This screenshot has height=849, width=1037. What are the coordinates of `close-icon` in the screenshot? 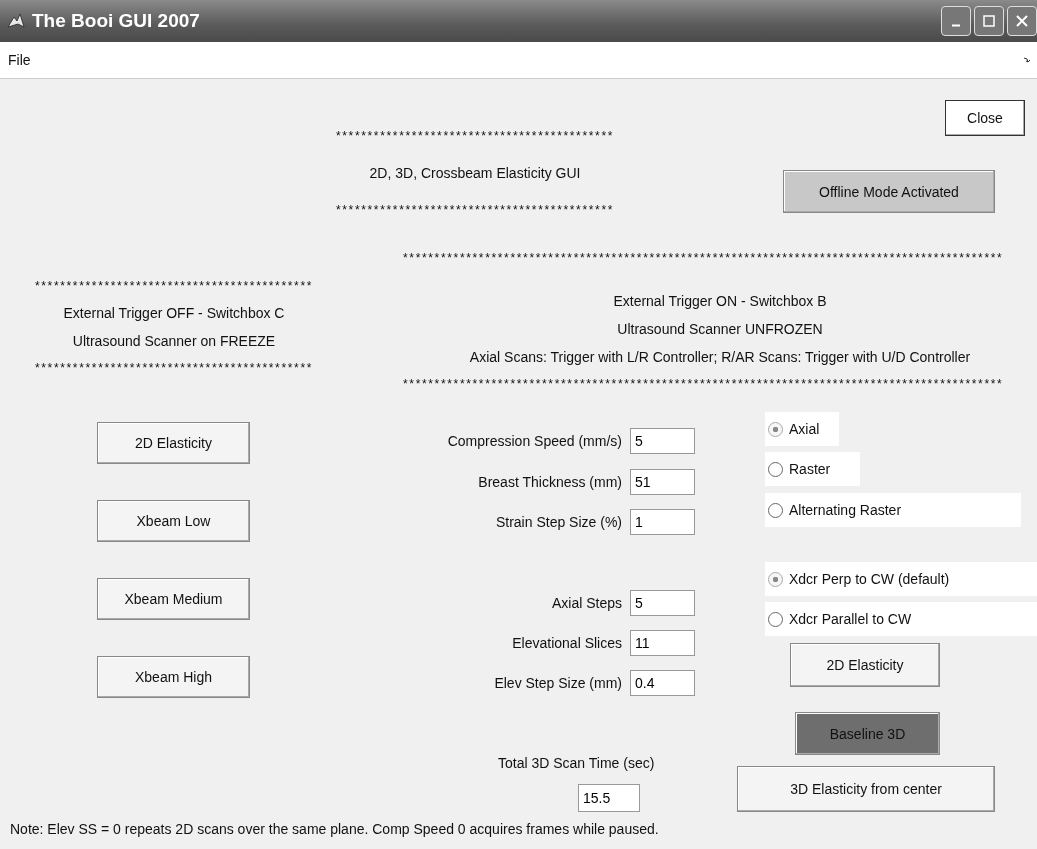 It's located at (1022, 21).